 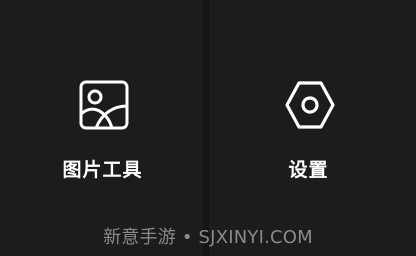 What do you see at coordinates (208, 237) in the screenshot?
I see `watermark-text: 新意手游 • SJXINYI.COM` at bounding box center [208, 237].